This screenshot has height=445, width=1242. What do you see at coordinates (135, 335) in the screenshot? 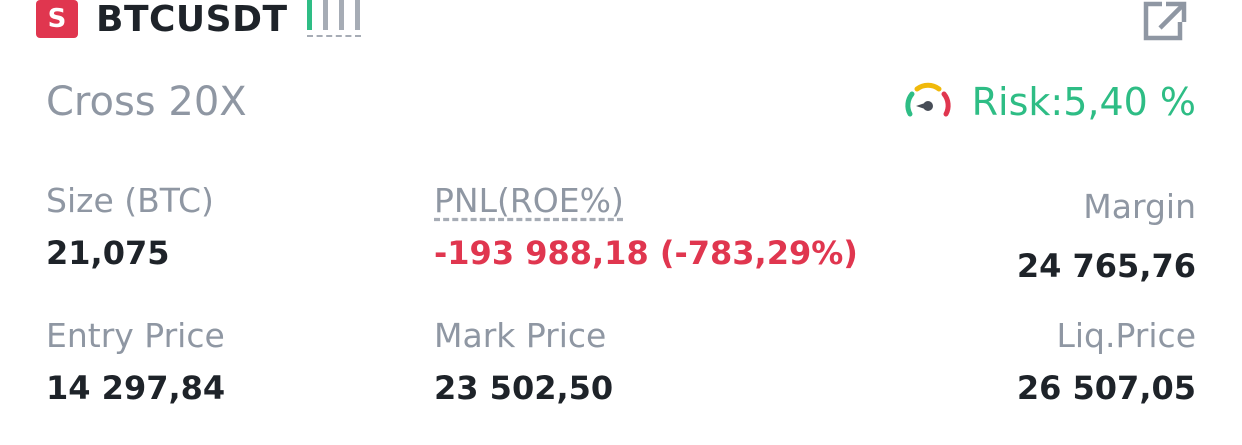
I see `entry-price-label: Entry Price` at bounding box center [135, 335].